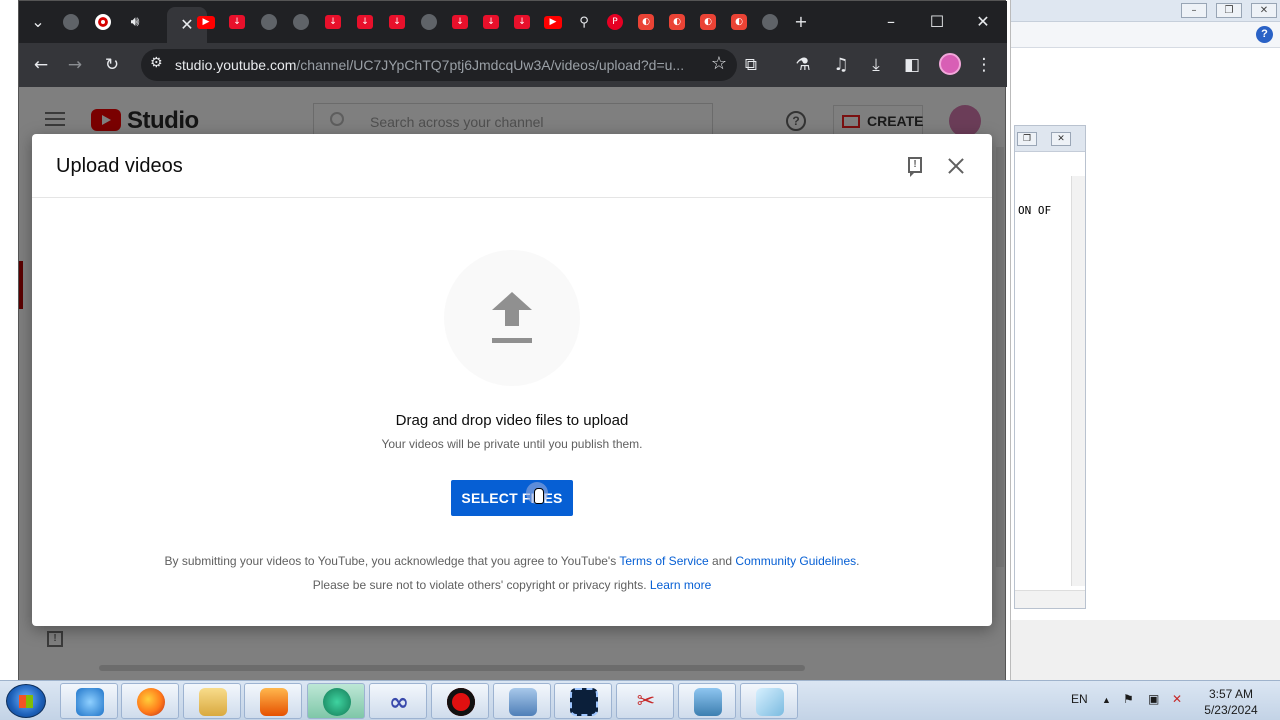 The height and width of the screenshot is (720, 1280). I want to click on taskbar-app-notes, so click(769, 701).